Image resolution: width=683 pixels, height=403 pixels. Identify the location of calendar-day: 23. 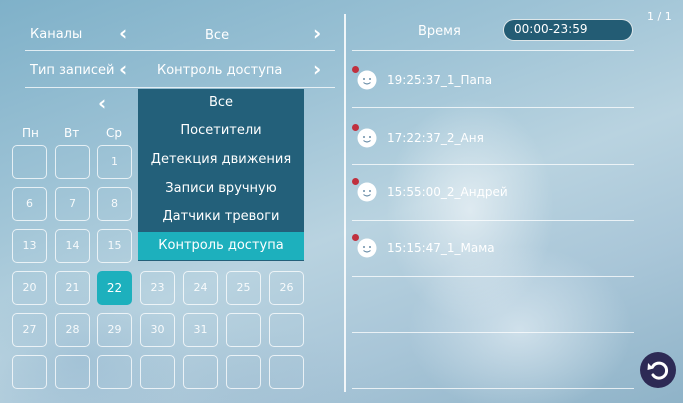
(157, 288).